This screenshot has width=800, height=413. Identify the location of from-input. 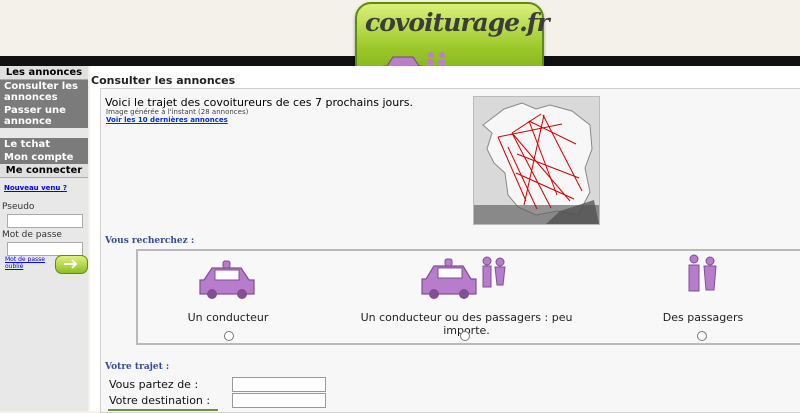
(279, 384).